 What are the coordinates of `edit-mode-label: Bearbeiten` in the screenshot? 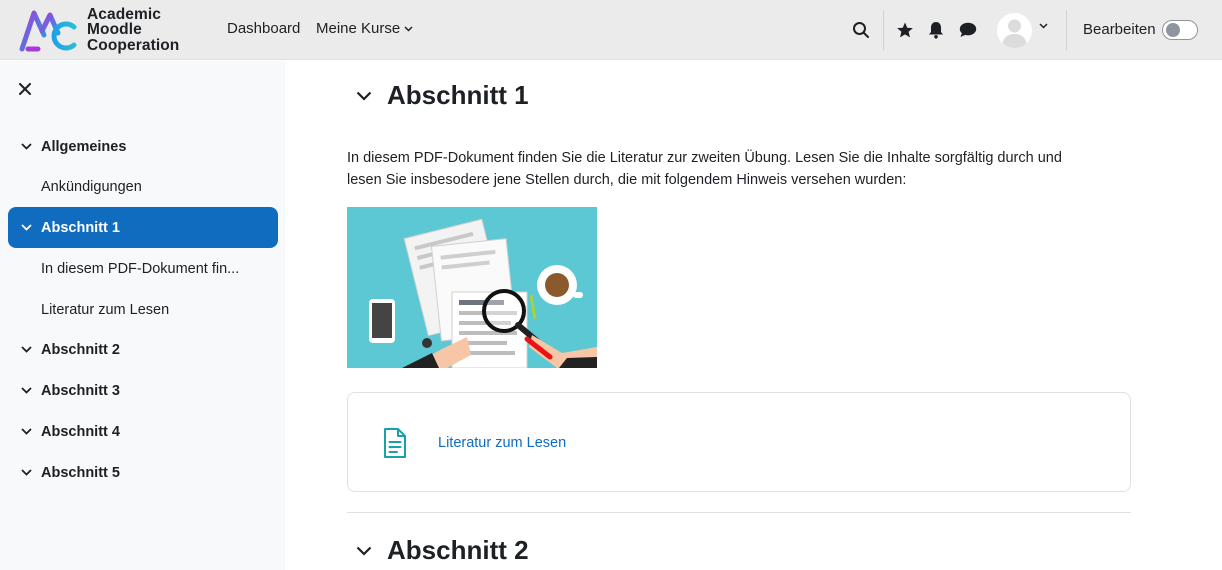 It's located at (1119, 29).